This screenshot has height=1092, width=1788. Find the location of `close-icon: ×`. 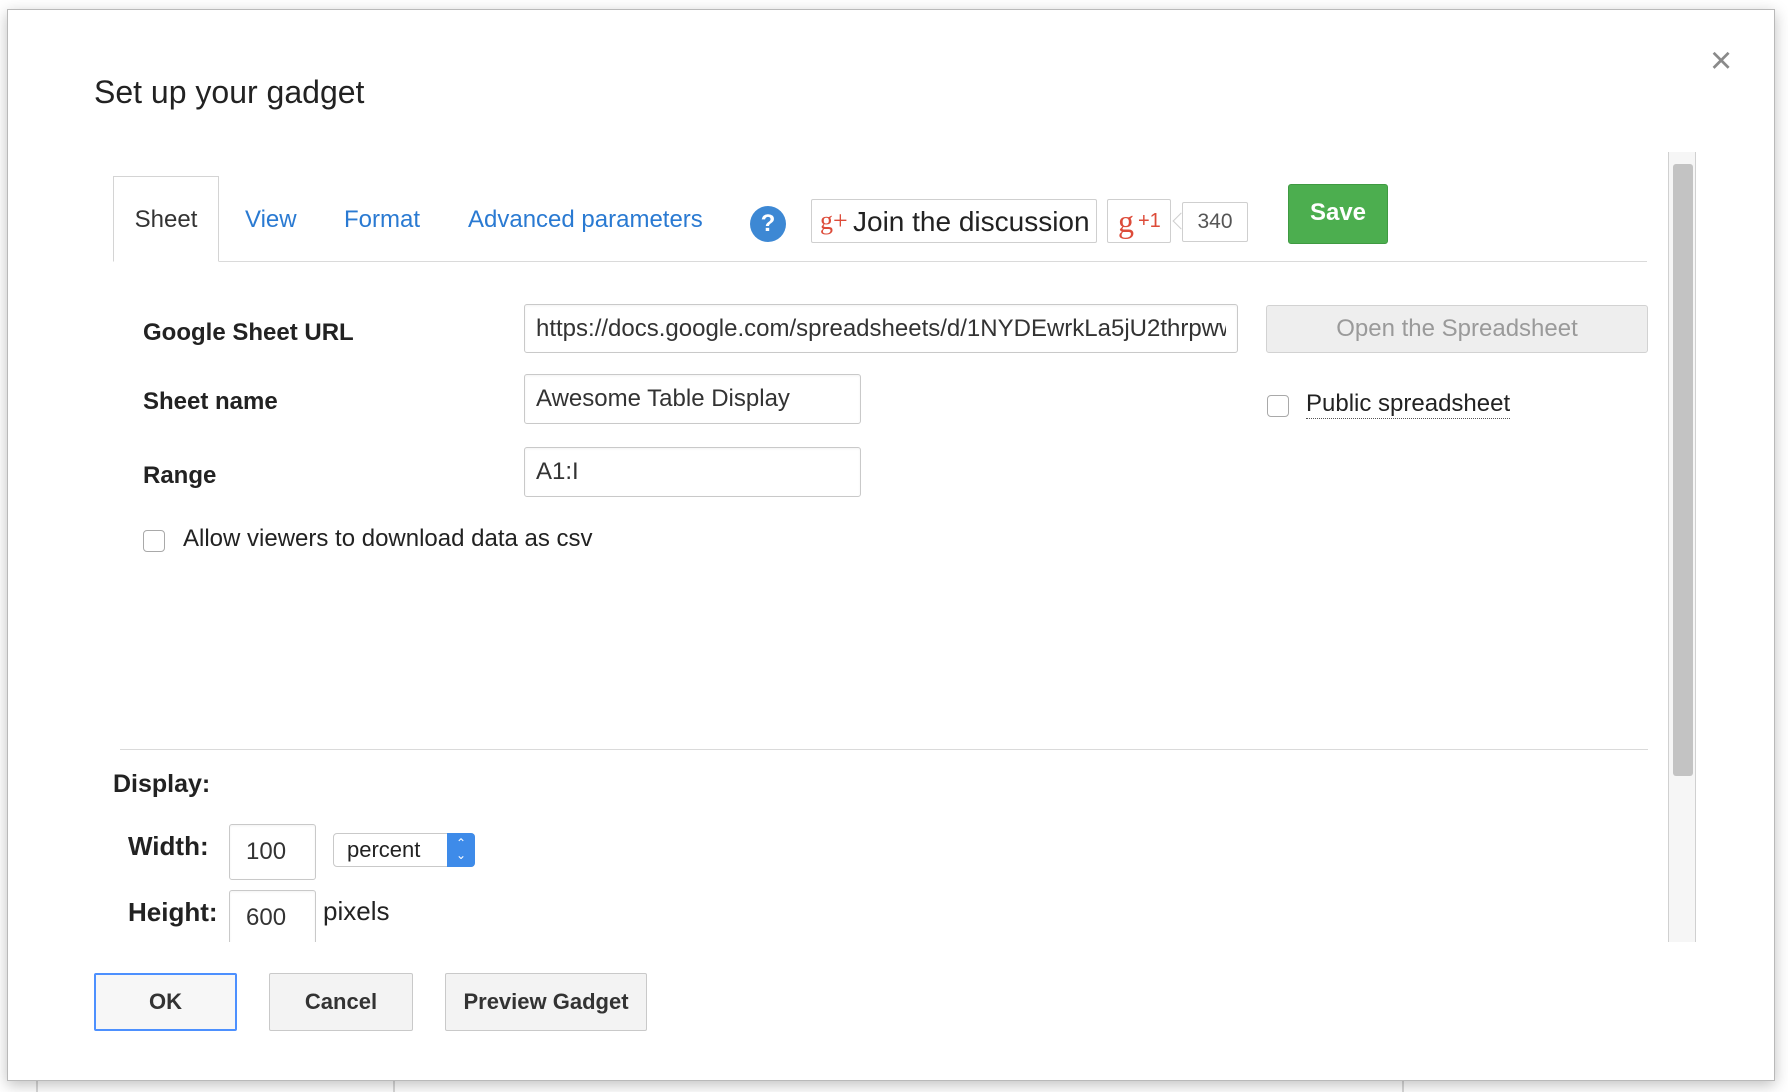

close-icon: × is located at coordinates (1721, 61).